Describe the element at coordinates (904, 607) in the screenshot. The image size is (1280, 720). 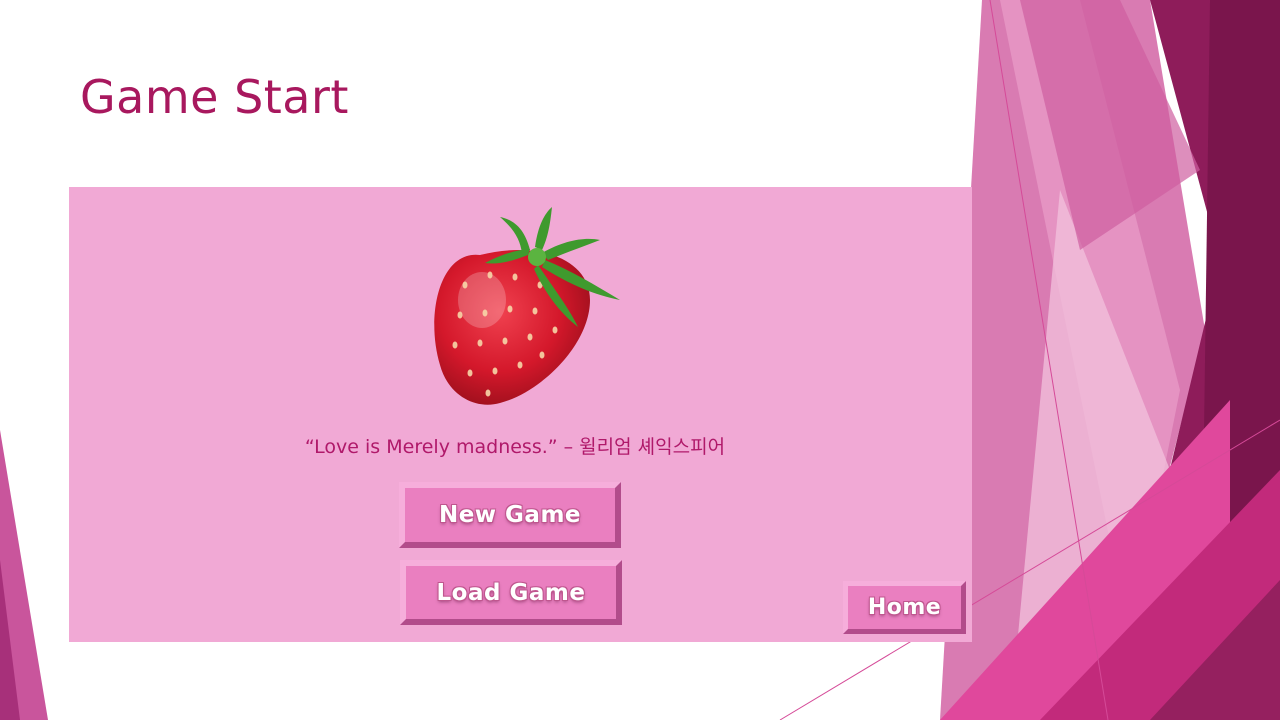
I see `home-button: Home` at that location.